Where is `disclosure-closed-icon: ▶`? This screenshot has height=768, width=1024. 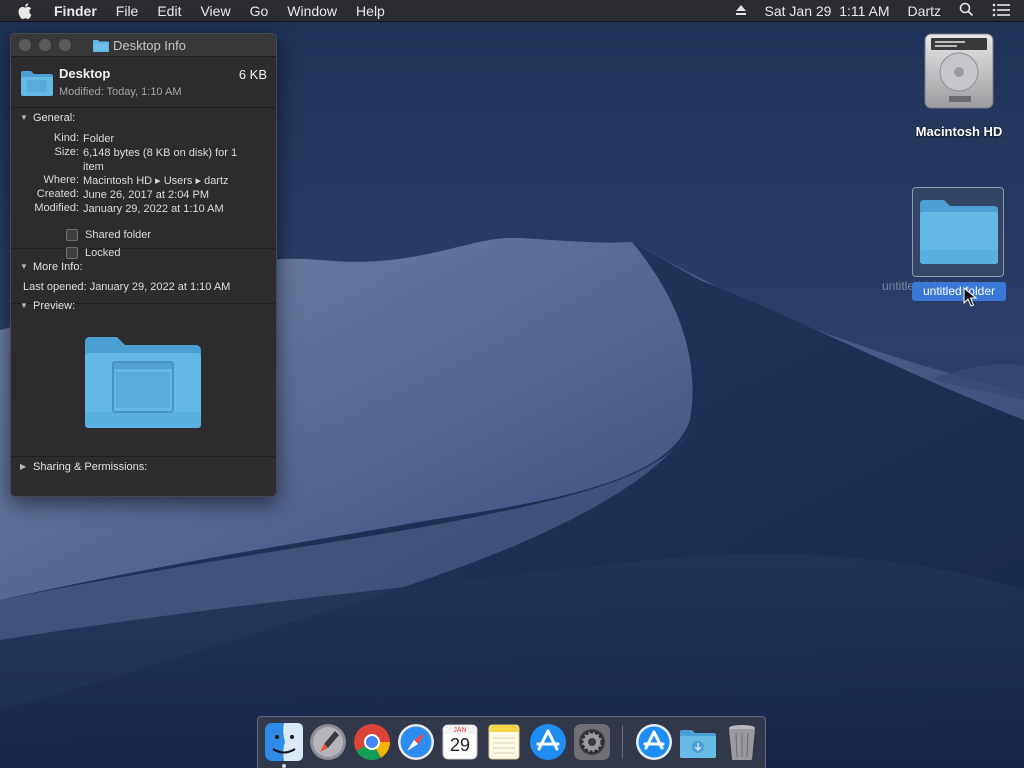
disclosure-closed-icon: ▶ is located at coordinates (24, 467).